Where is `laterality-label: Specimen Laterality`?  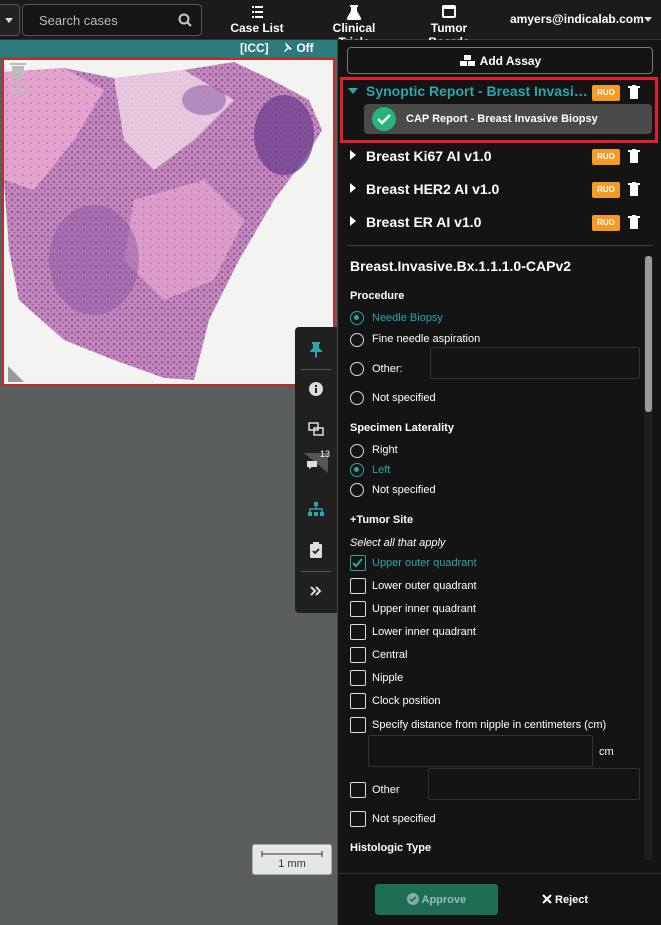
laterality-label: Specimen Laterality is located at coordinates (402, 428).